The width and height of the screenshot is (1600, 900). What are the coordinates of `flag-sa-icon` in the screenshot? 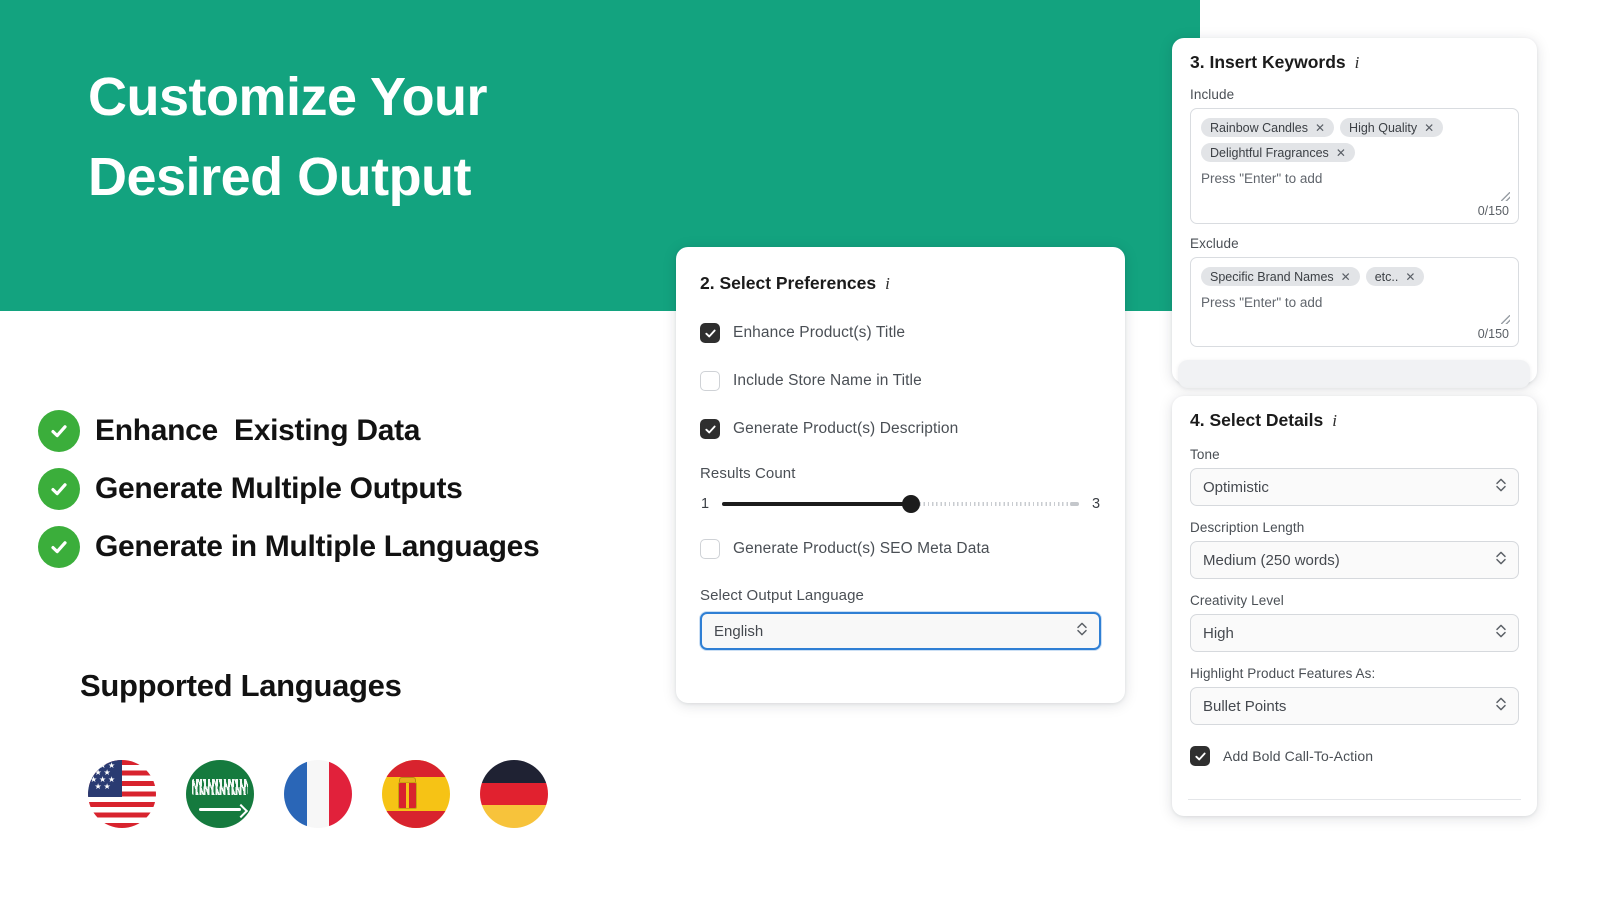 It's located at (220, 794).